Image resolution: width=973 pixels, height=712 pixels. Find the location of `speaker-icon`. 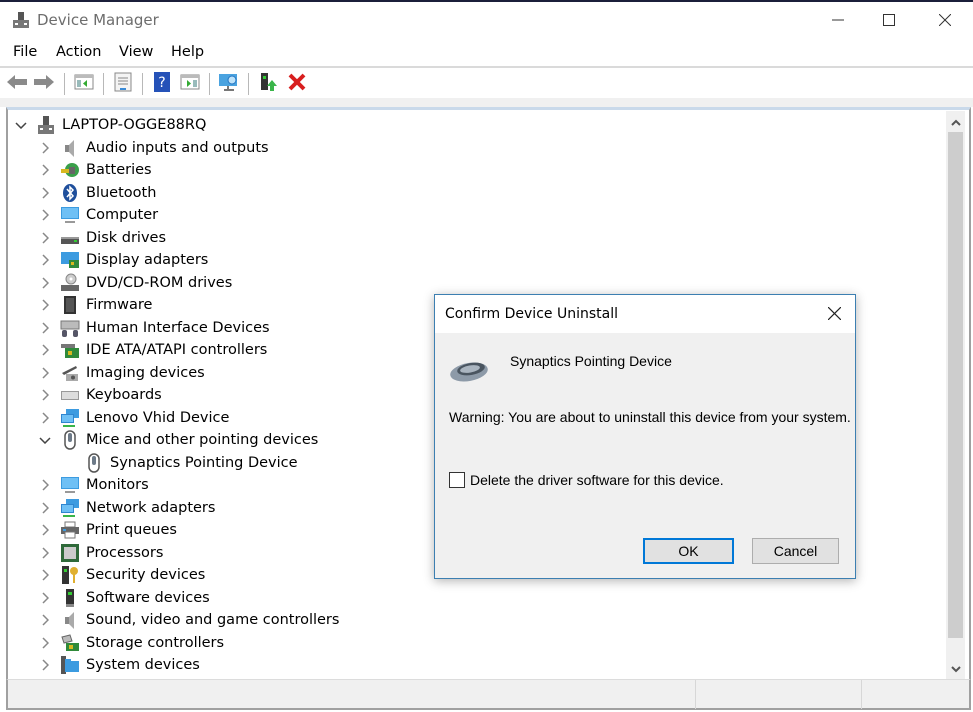

speaker-icon is located at coordinates (70, 148).